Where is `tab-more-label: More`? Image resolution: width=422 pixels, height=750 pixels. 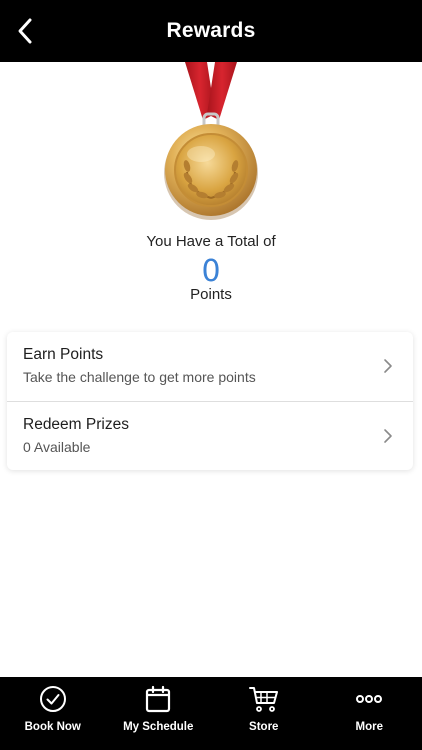
tab-more-label: More is located at coordinates (369, 727).